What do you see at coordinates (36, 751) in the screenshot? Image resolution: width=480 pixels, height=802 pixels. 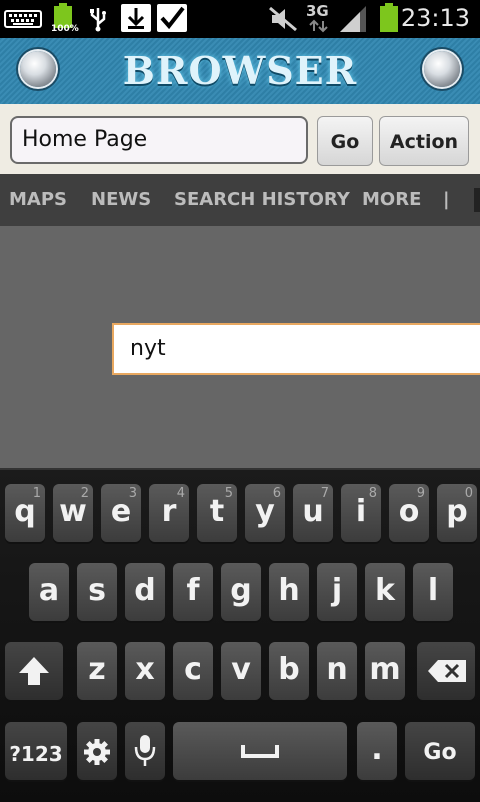 I see `symbols-key: ?123` at bounding box center [36, 751].